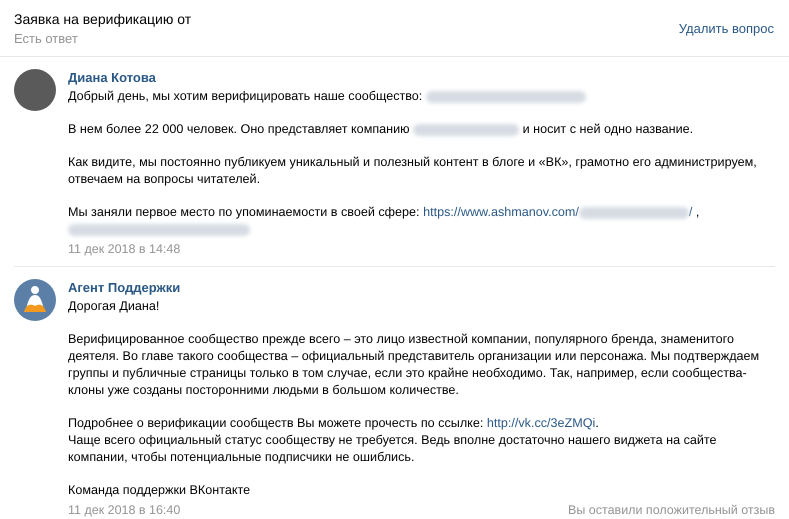  What do you see at coordinates (421, 221) in the screenshot?
I see `message-paragraph: Мы заняли первое место по упоминаемости в своей сфере: https://www.ashmanov.com/ / ,` at bounding box center [421, 221].